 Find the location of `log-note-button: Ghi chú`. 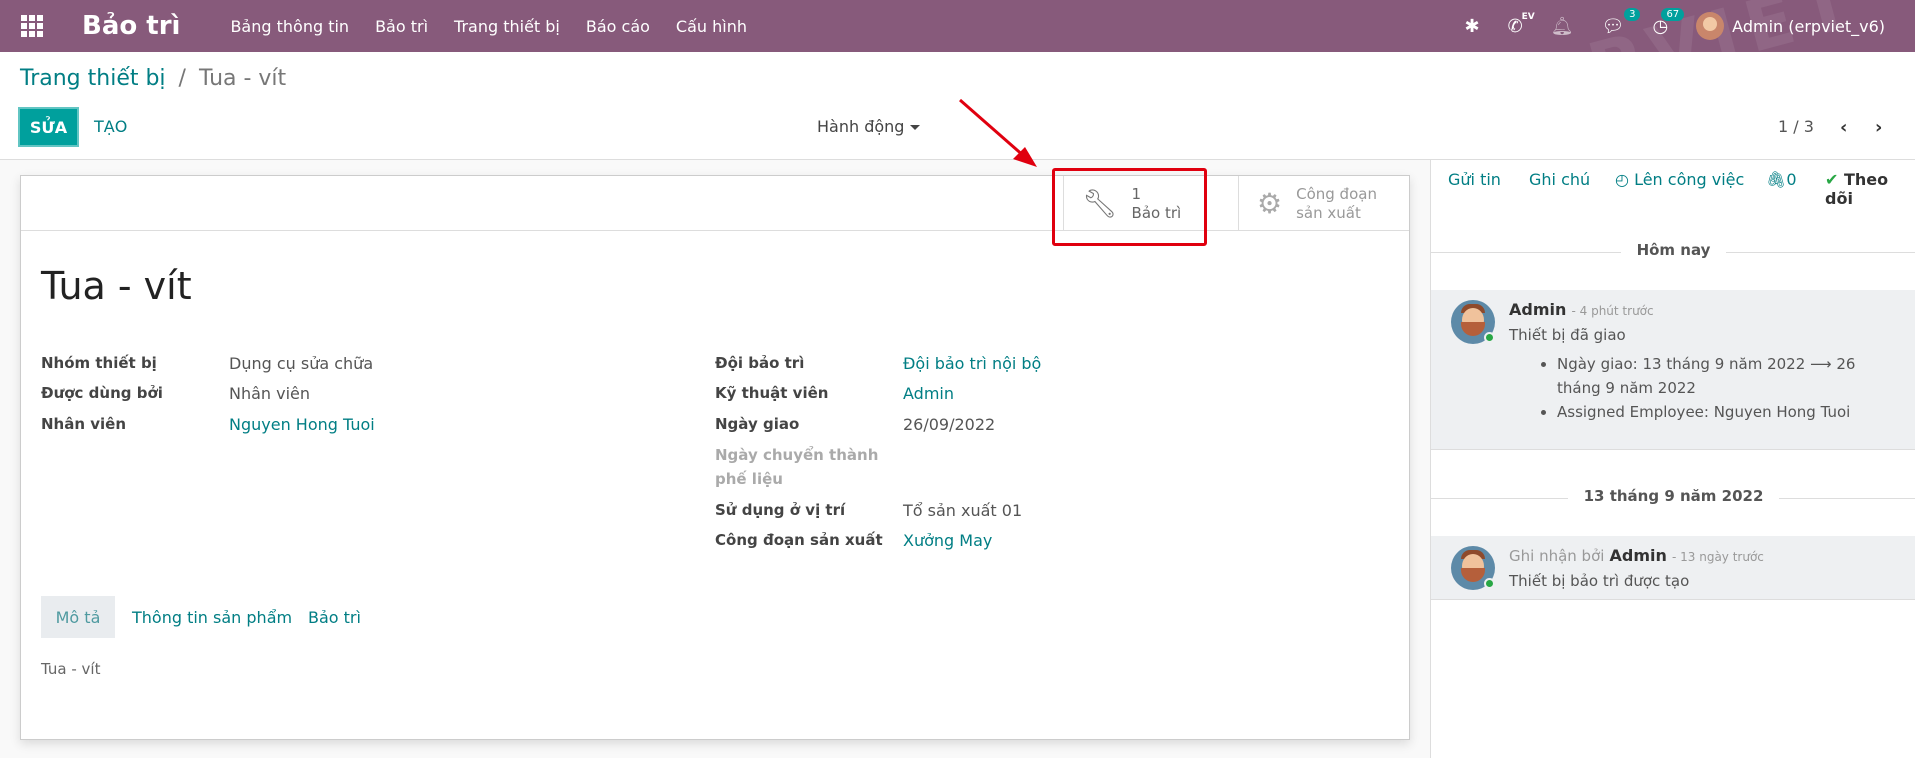

log-note-button: Ghi chú is located at coordinates (1559, 179).